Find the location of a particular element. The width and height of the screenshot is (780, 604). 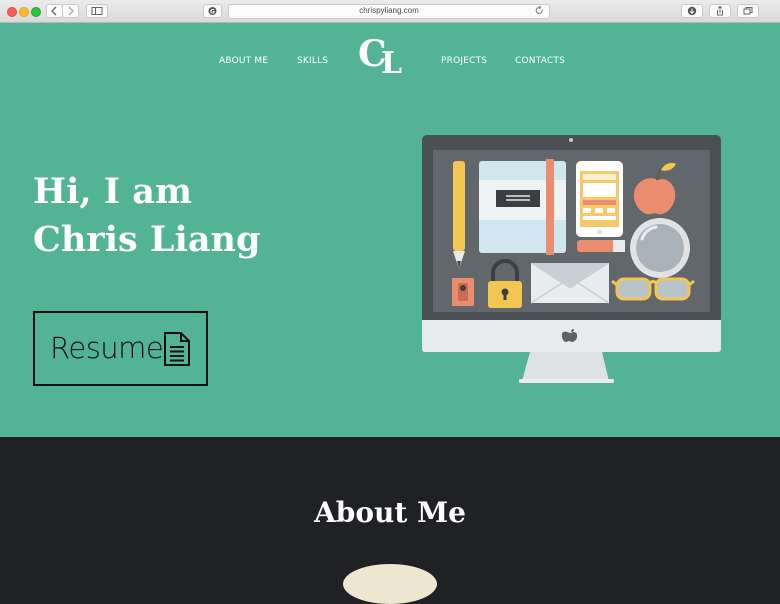

about-heading: About Me is located at coordinates (390, 512).